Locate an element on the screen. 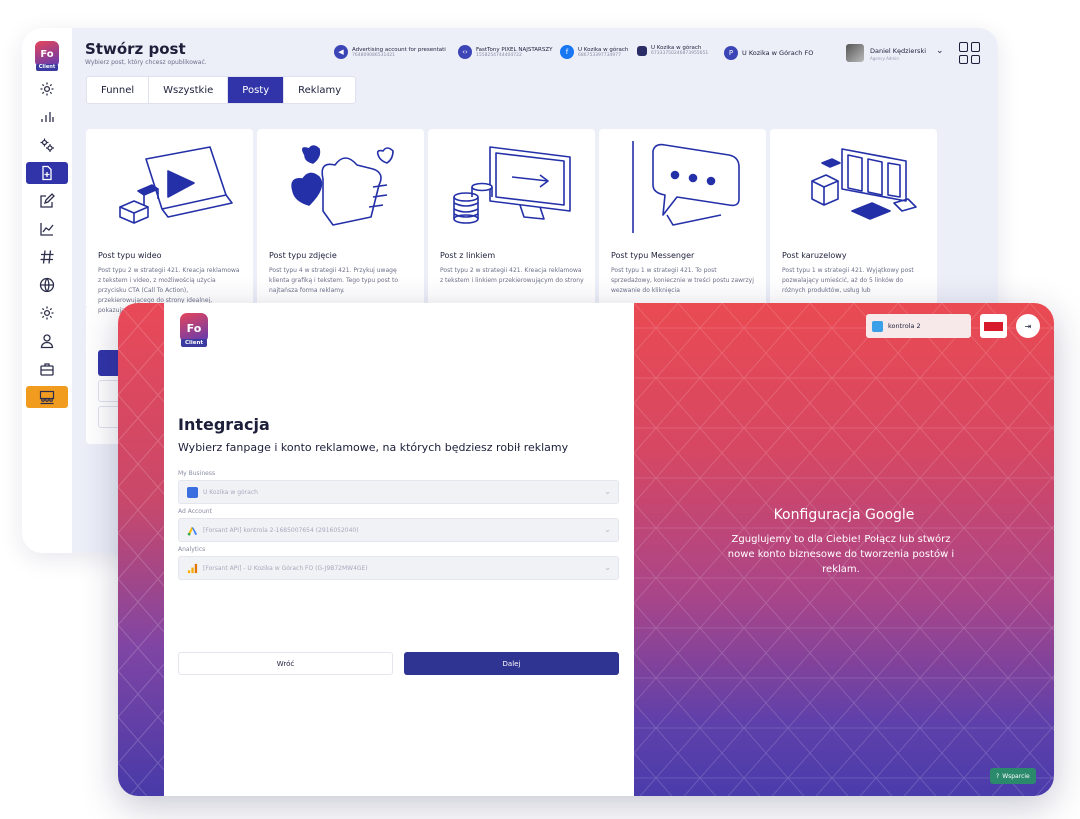  chat-bubble-illustration-icon is located at coordinates (686, 187).